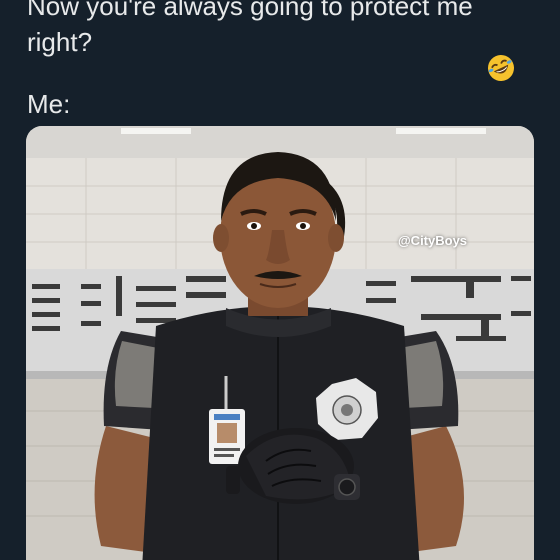  What do you see at coordinates (433, 240) in the screenshot?
I see `media-watermark: @CityBoys` at bounding box center [433, 240].